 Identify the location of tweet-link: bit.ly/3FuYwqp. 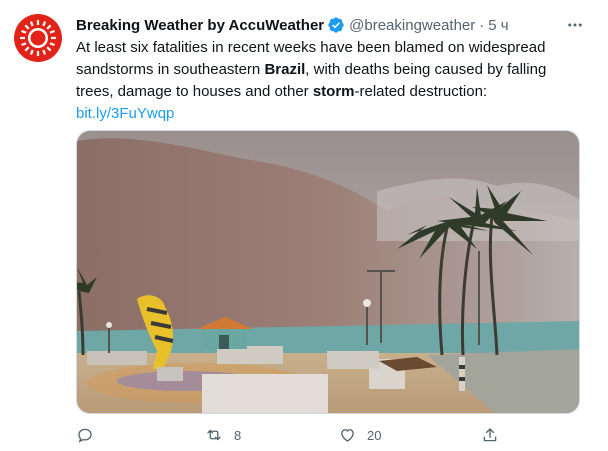
(125, 113).